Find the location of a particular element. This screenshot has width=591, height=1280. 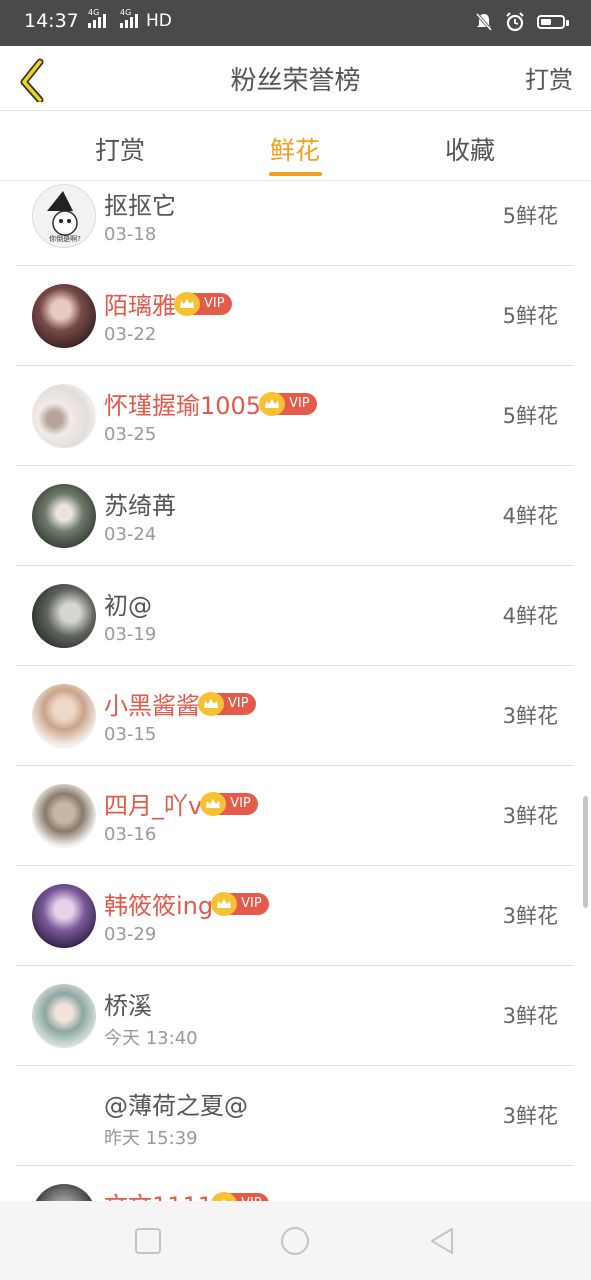

fan-name: 初@ is located at coordinates (128, 603).